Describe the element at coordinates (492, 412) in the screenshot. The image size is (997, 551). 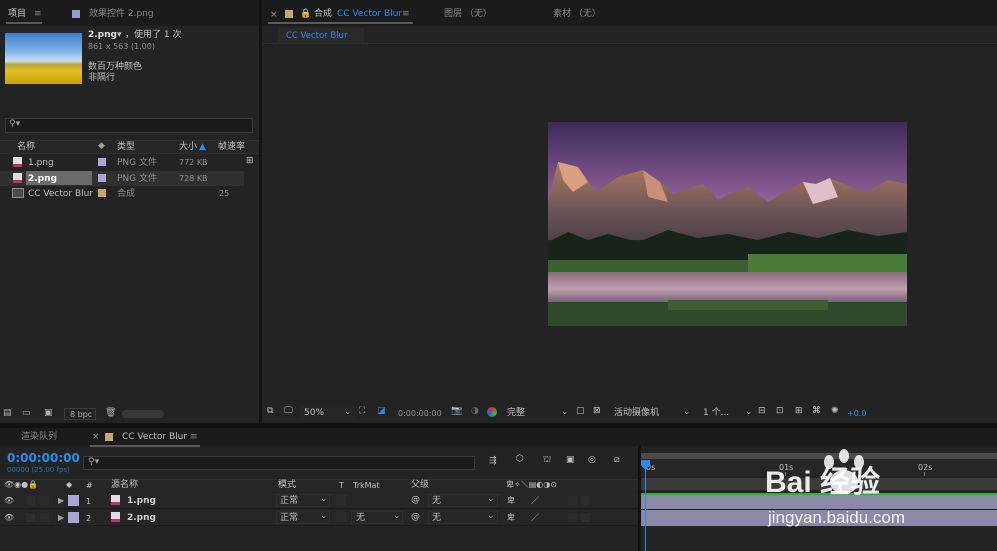
I see `channel-color-icon` at that location.